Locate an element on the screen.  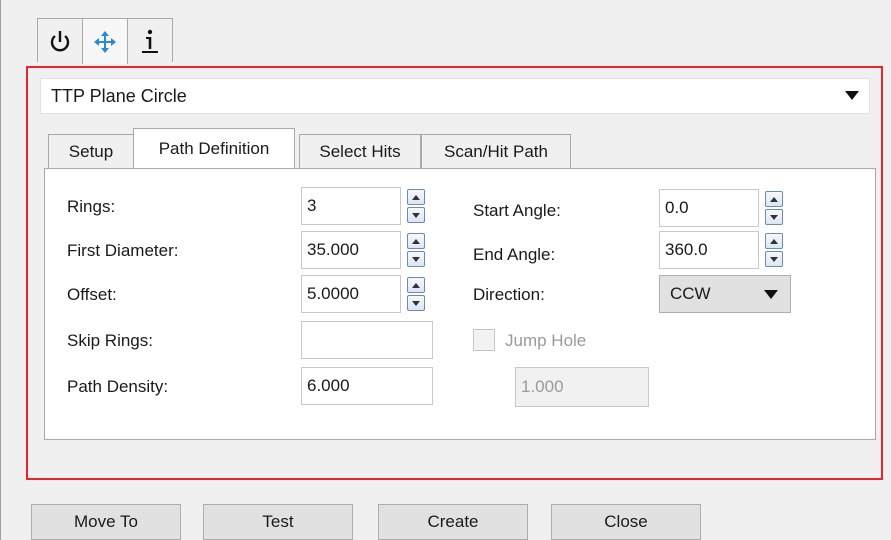
test-button: Test is located at coordinates (278, 522).